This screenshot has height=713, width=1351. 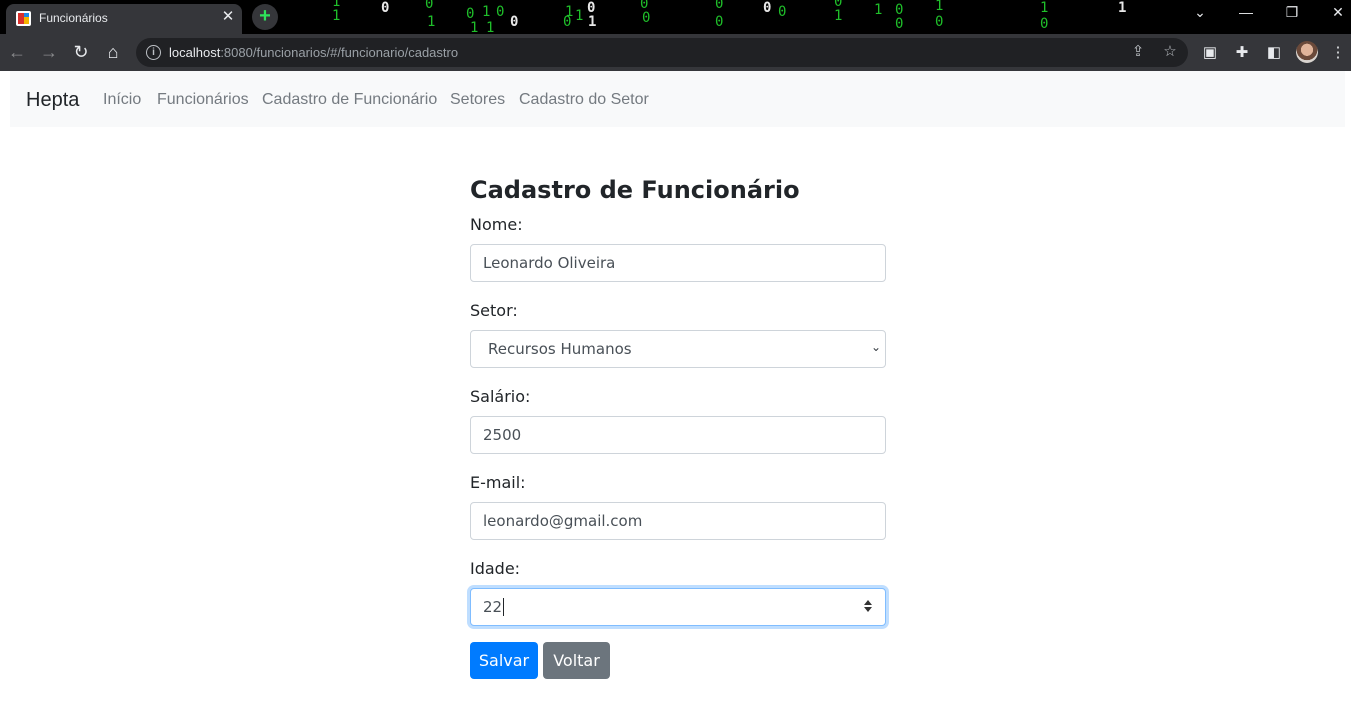 I want to click on email-value: leonardo@gmail.com, so click(x=563, y=521).